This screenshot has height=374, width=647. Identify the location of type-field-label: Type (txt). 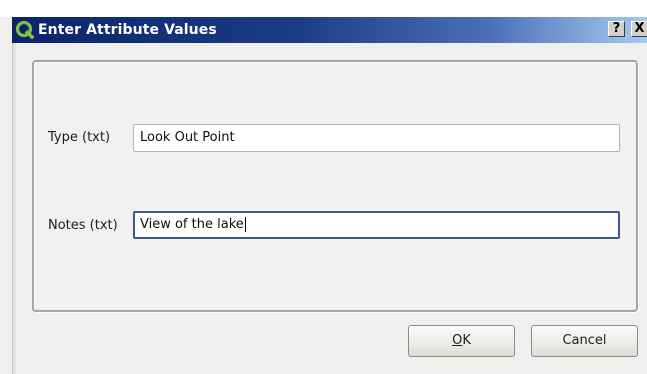
(79, 137).